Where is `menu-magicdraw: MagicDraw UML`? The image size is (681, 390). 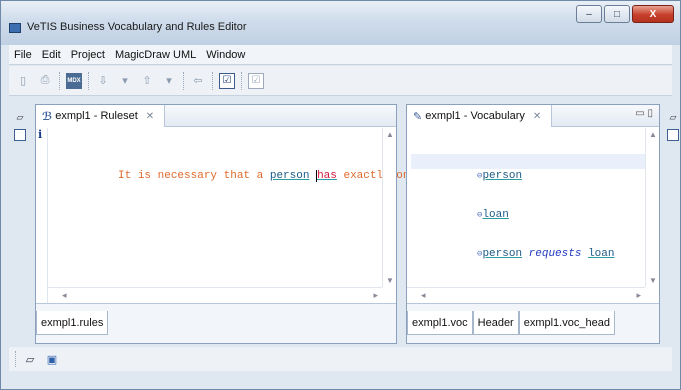 menu-magicdraw: MagicDraw UML is located at coordinates (155, 55).